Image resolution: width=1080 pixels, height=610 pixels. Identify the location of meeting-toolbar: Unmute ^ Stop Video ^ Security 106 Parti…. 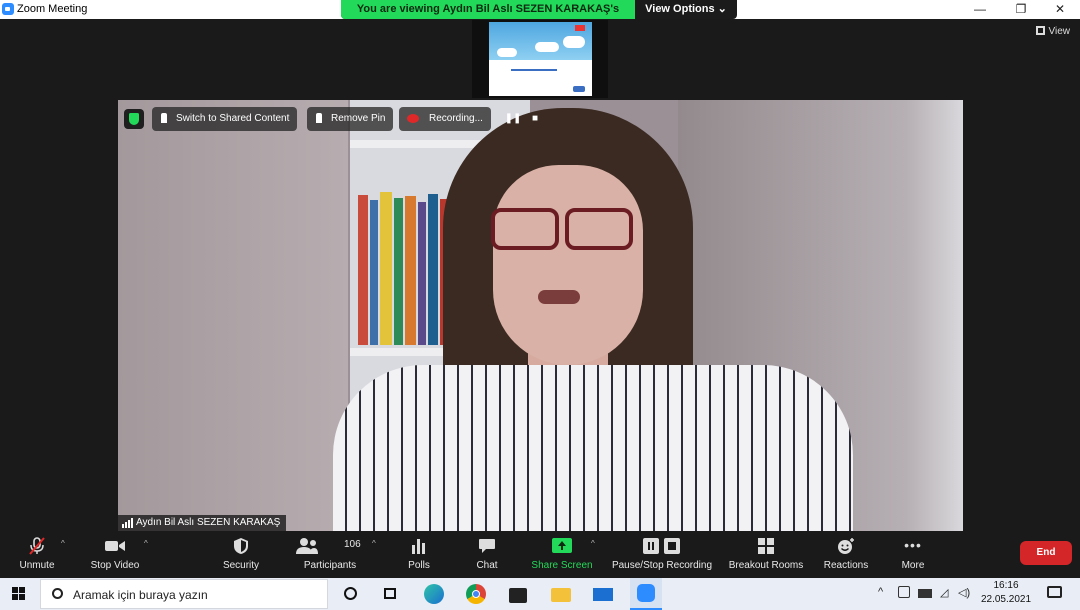
(540, 554).